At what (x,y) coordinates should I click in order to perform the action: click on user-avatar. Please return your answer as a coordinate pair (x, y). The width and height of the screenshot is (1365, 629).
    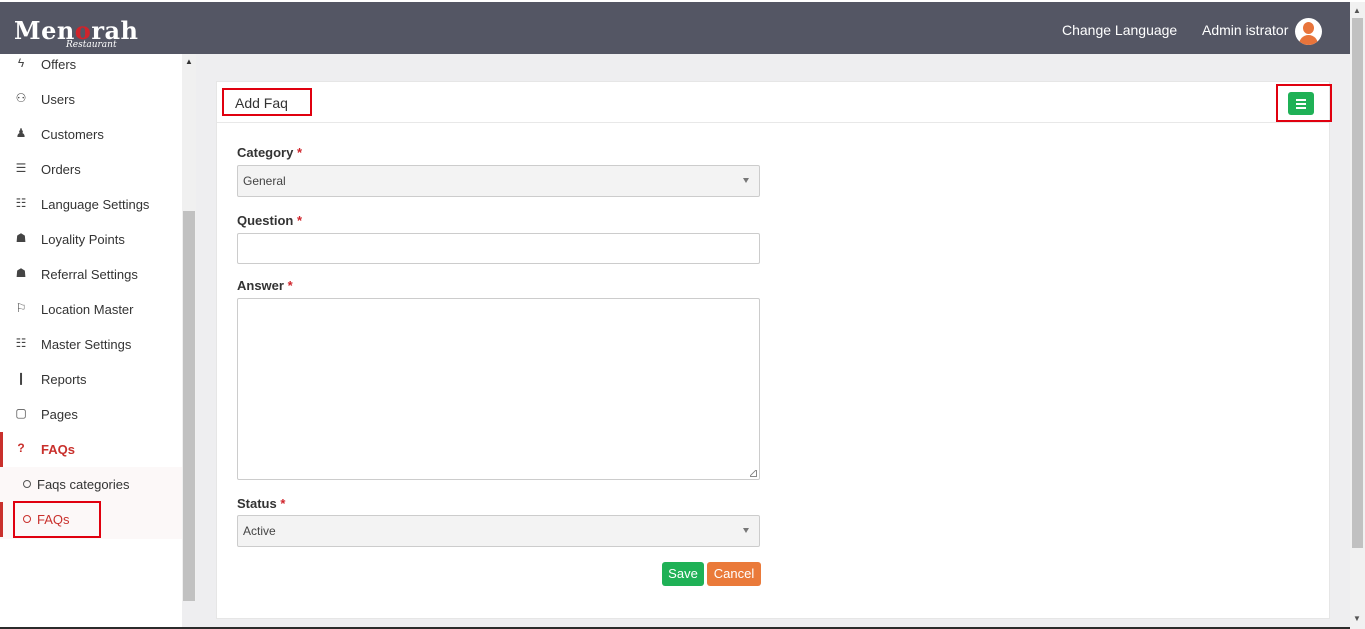
    Looking at the image, I should click on (1308, 31).